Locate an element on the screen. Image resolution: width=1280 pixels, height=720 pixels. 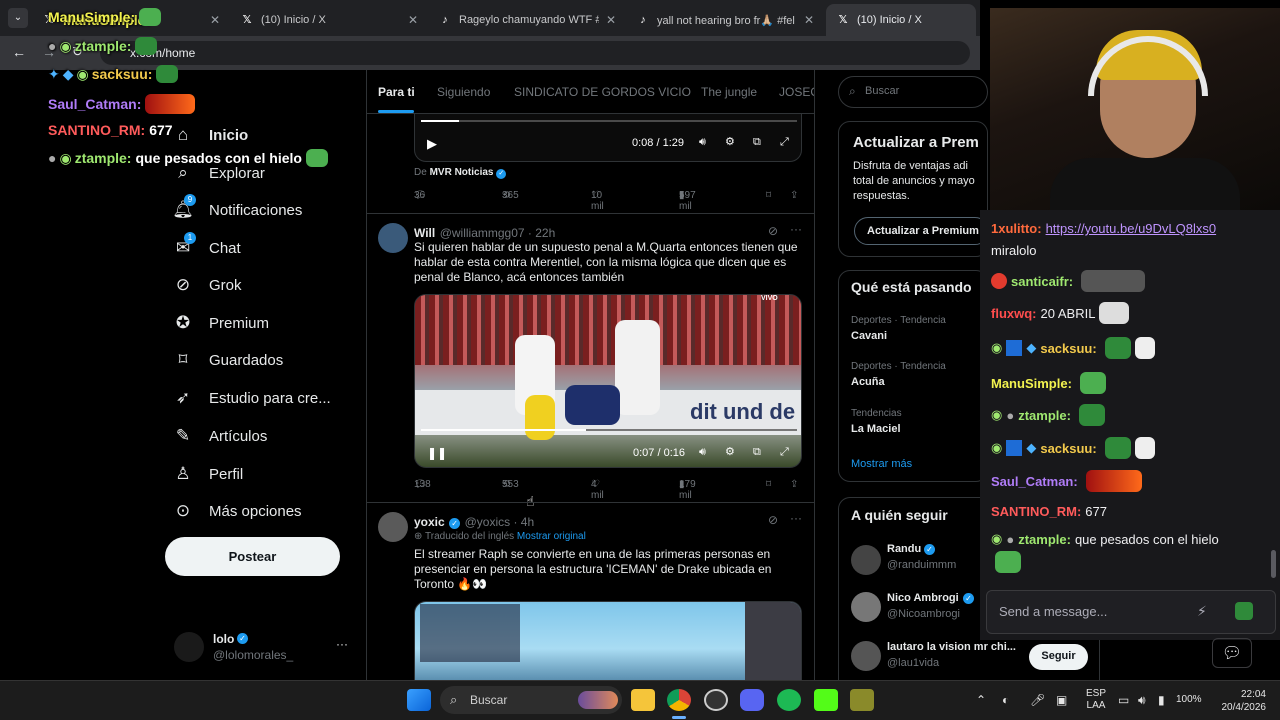
file-explorer-icon is located at coordinates (643, 700).